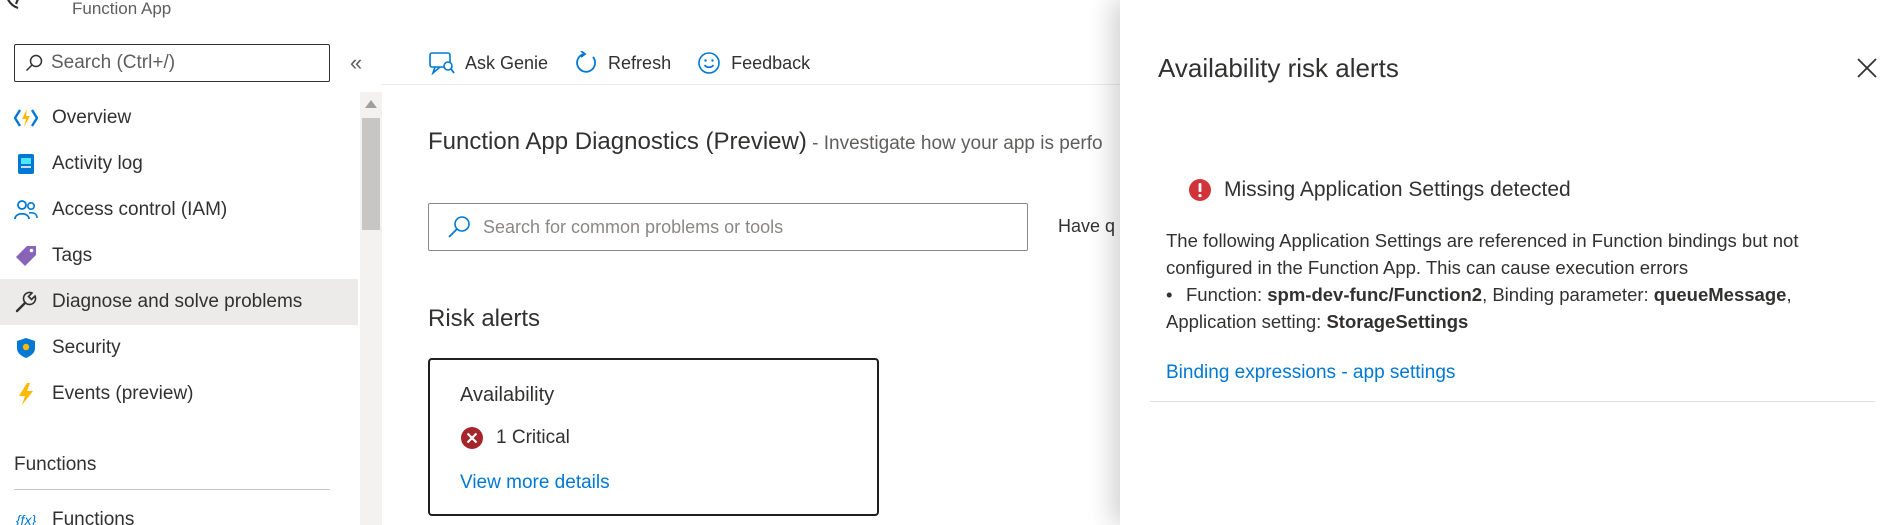  Describe the element at coordinates (472, 438) in the screenshot. I see `critical-error-icon` at that location.